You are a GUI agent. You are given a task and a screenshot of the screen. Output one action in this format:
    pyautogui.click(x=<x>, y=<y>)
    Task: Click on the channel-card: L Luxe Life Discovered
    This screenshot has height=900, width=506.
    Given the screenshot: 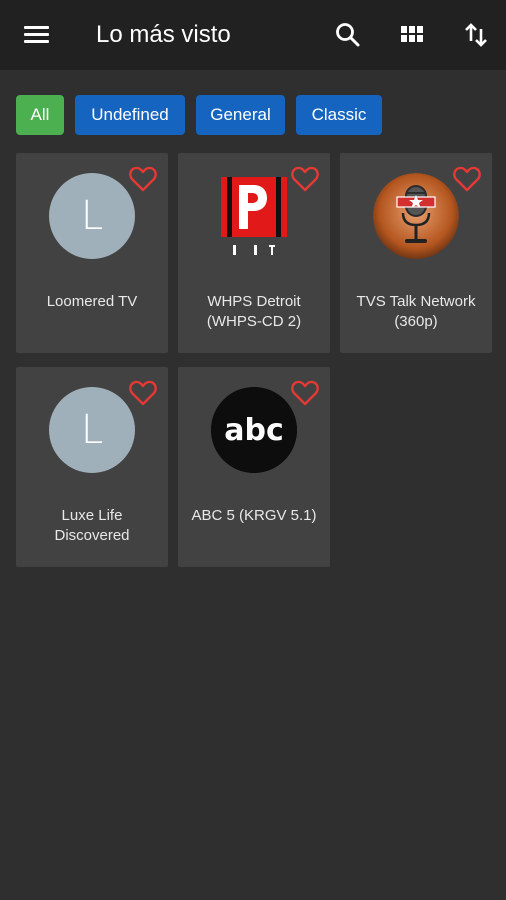 What is the action you would take?
    pyautogui.click(x=92, y=467)
    